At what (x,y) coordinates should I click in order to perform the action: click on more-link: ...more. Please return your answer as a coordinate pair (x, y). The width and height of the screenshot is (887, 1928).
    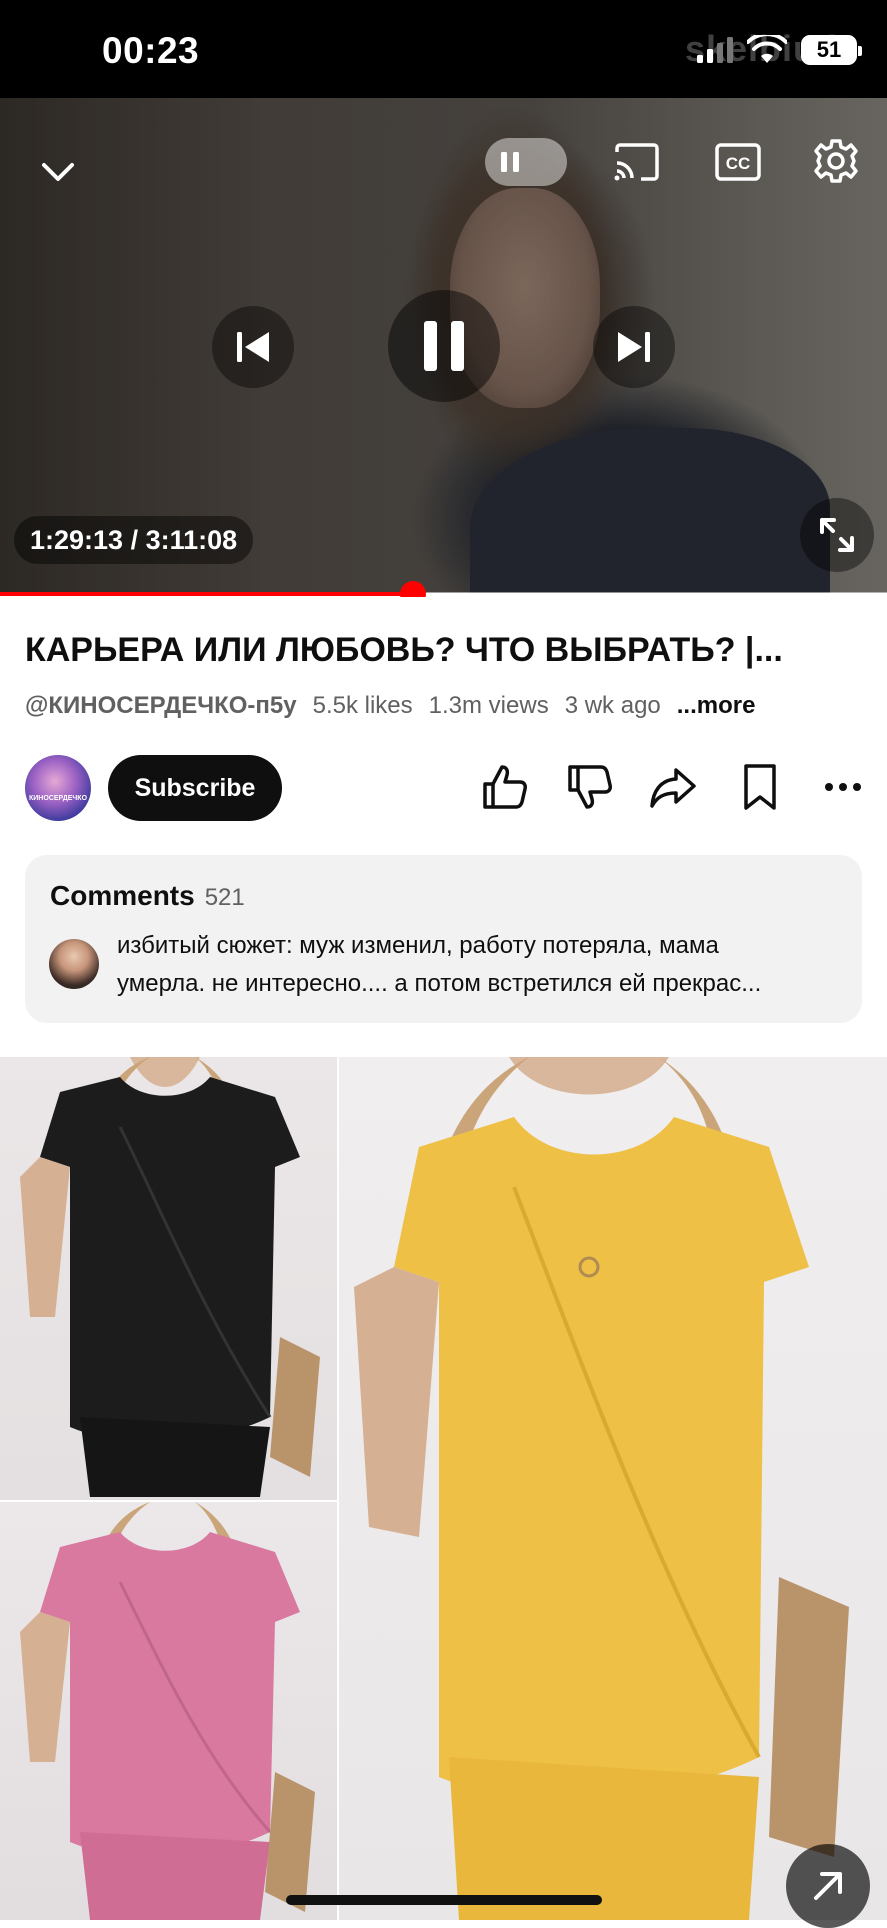
    Looking at the image, I should click on (716, 706).